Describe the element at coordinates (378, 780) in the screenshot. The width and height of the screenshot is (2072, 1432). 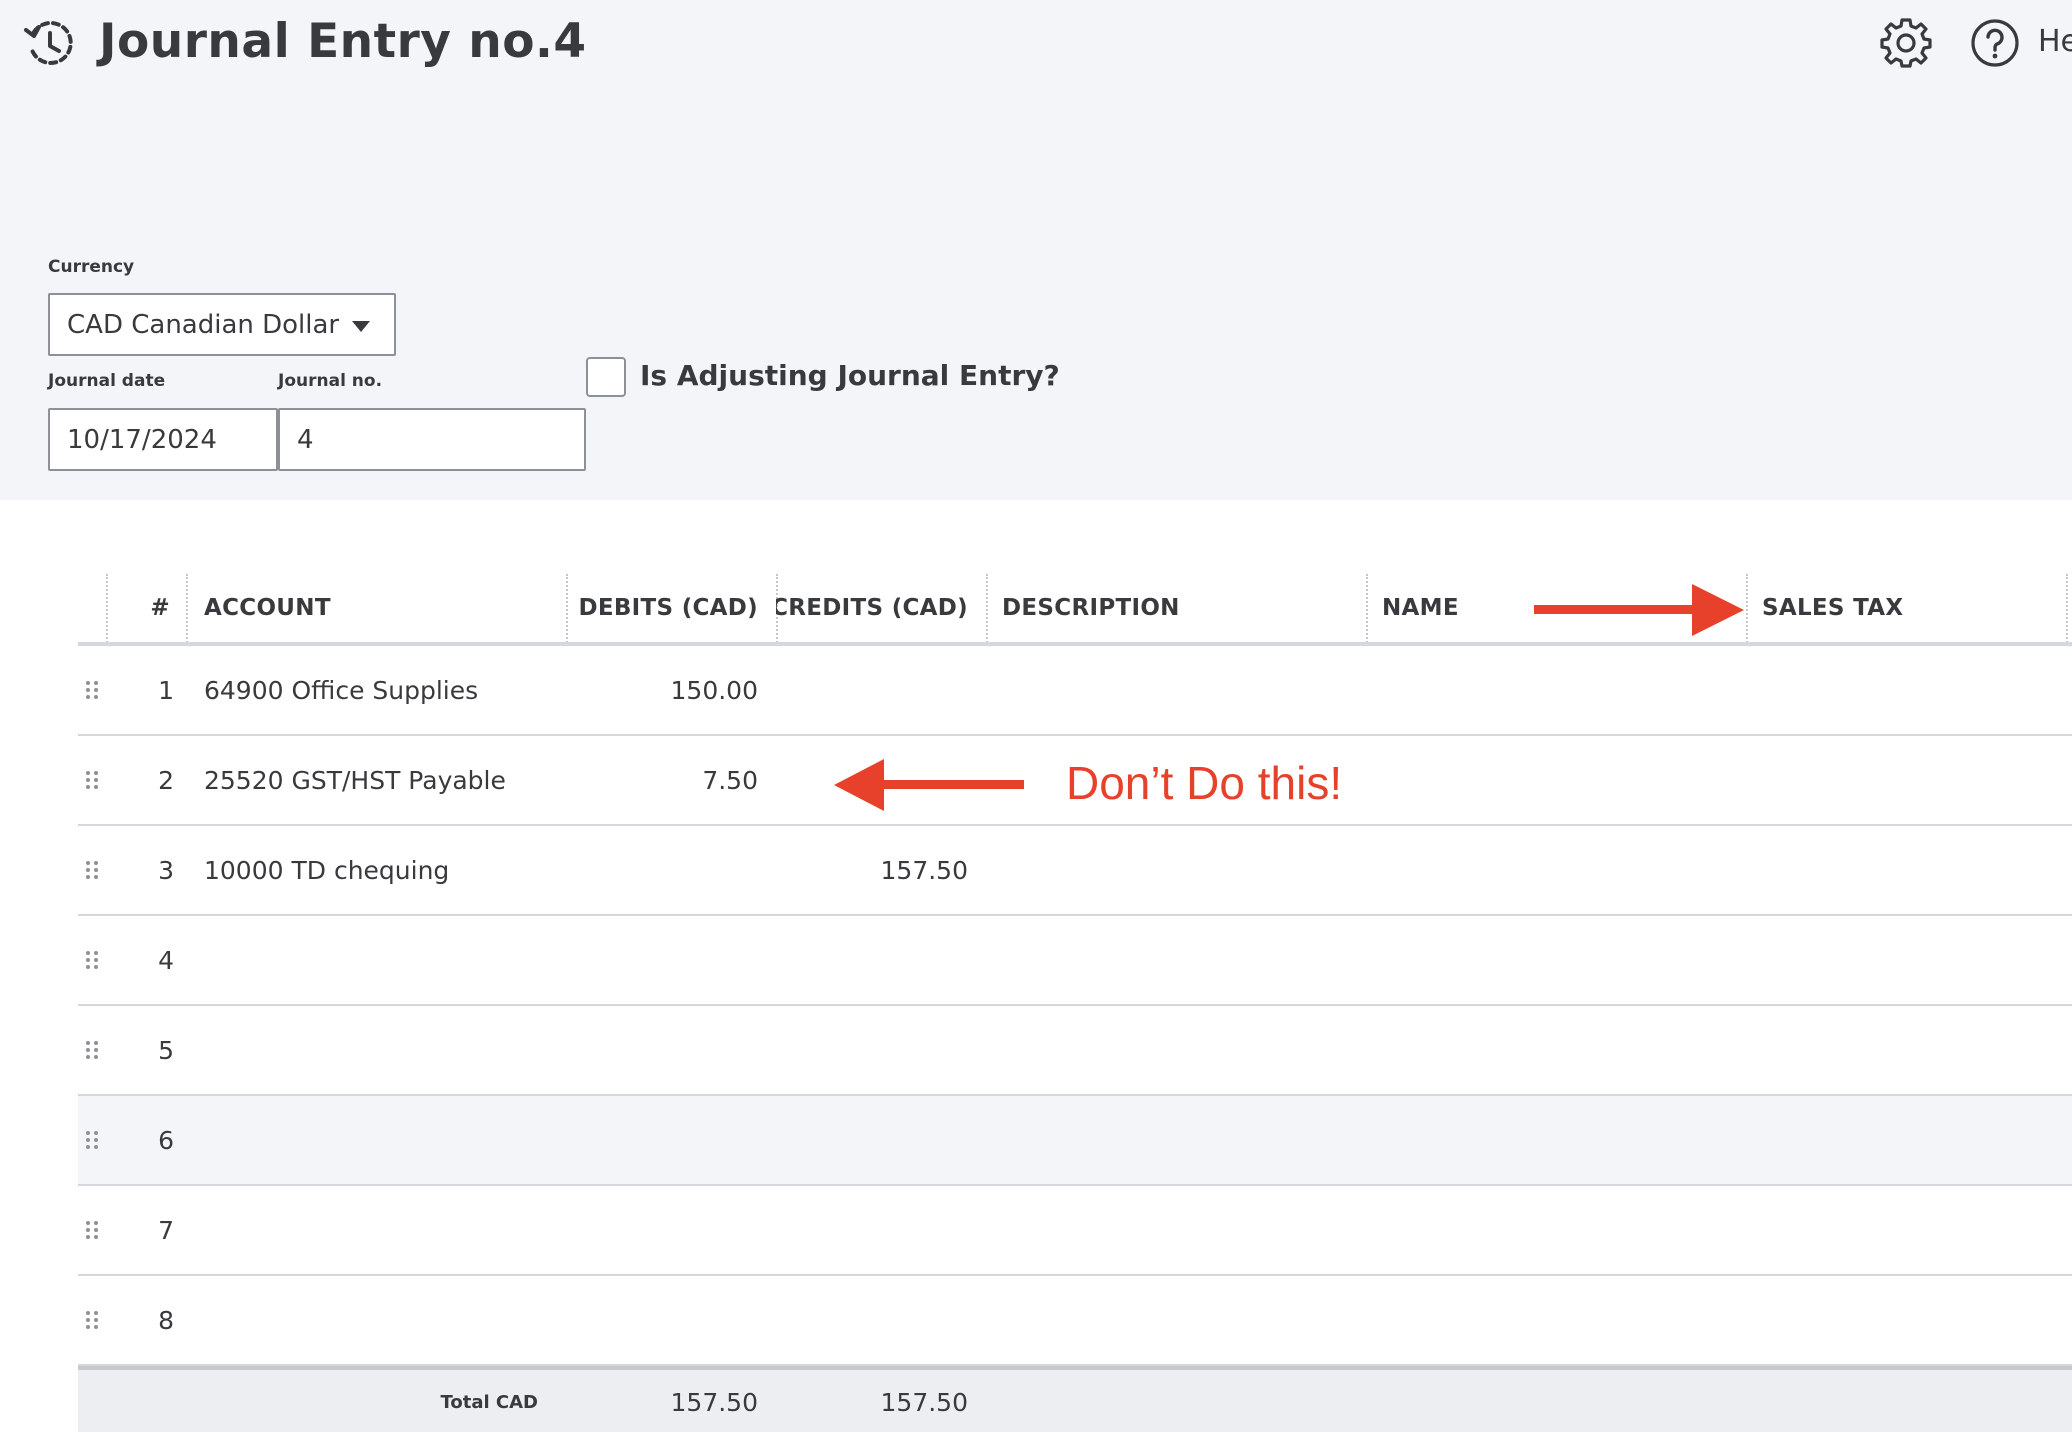
I see `row-account-cell: 25520 GST/HST Payable` at that location.